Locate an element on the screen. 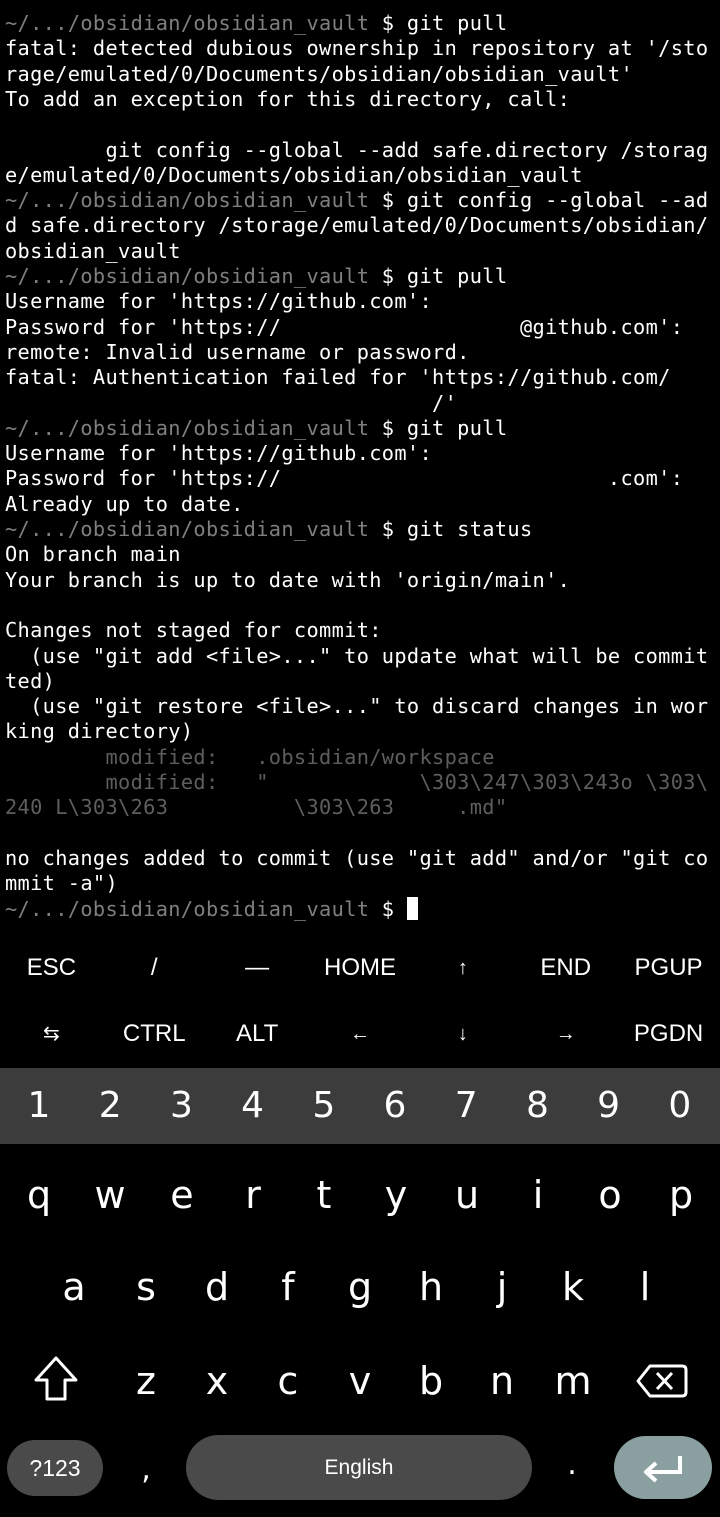 This screenshot has height=1517, width=720. shift-icon is located at coordinates (56, 1378).